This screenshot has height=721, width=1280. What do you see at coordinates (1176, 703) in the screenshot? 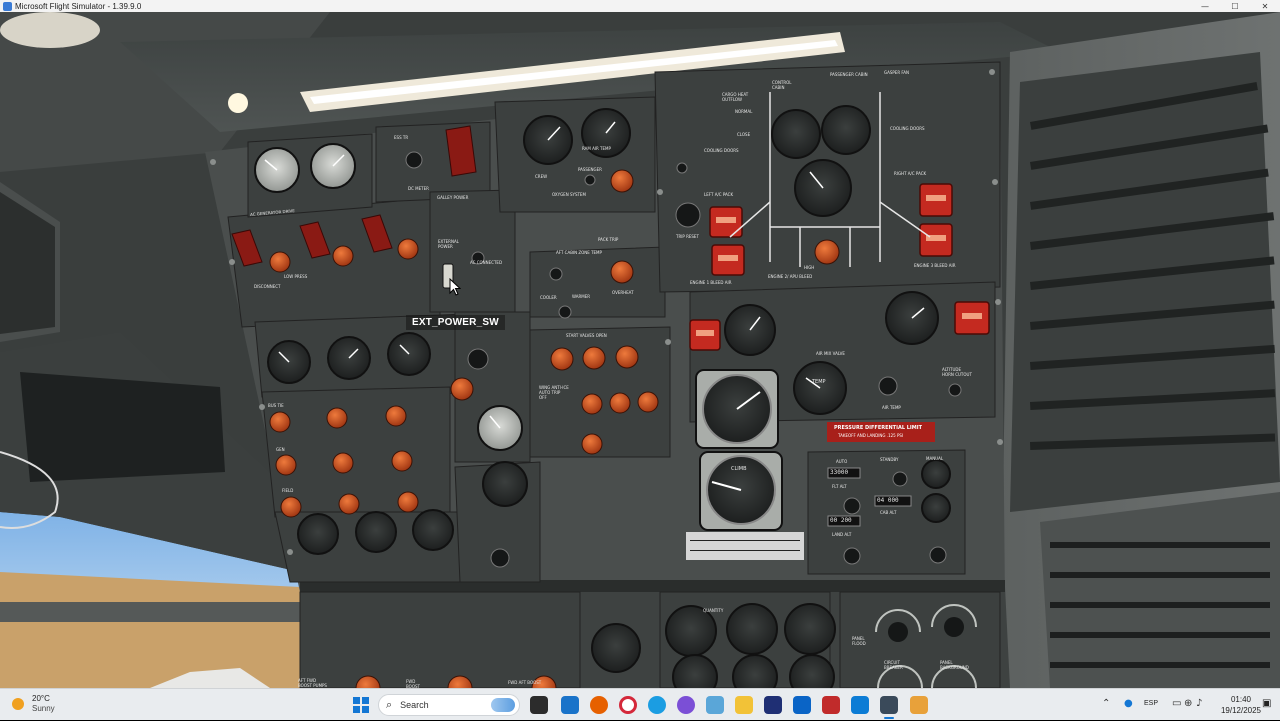
I see `display-icon: ▭` at bounding box center [1176, 703].